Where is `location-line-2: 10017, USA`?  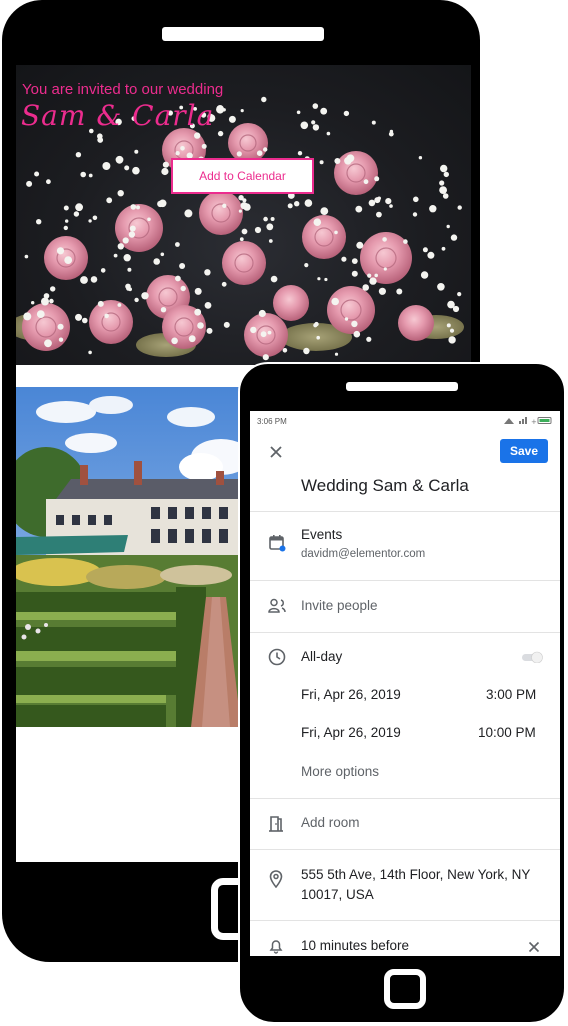
location-line-2: 10017, USA is located at coordinates (337, 894).